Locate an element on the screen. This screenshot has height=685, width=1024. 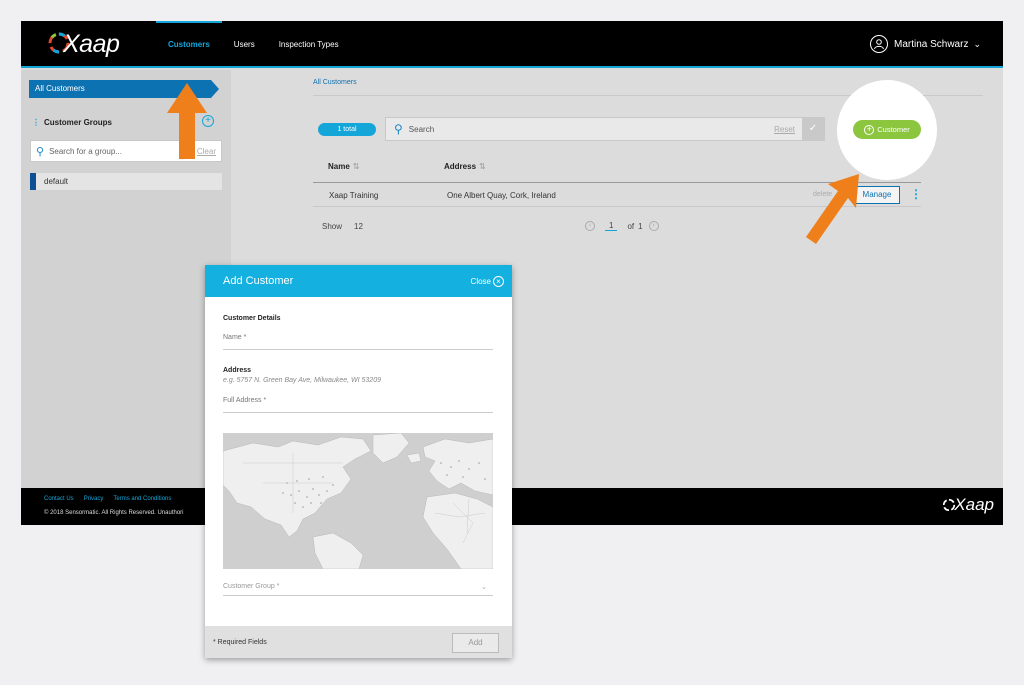
customer-search-input: Search is located at coordinates (591, 129).